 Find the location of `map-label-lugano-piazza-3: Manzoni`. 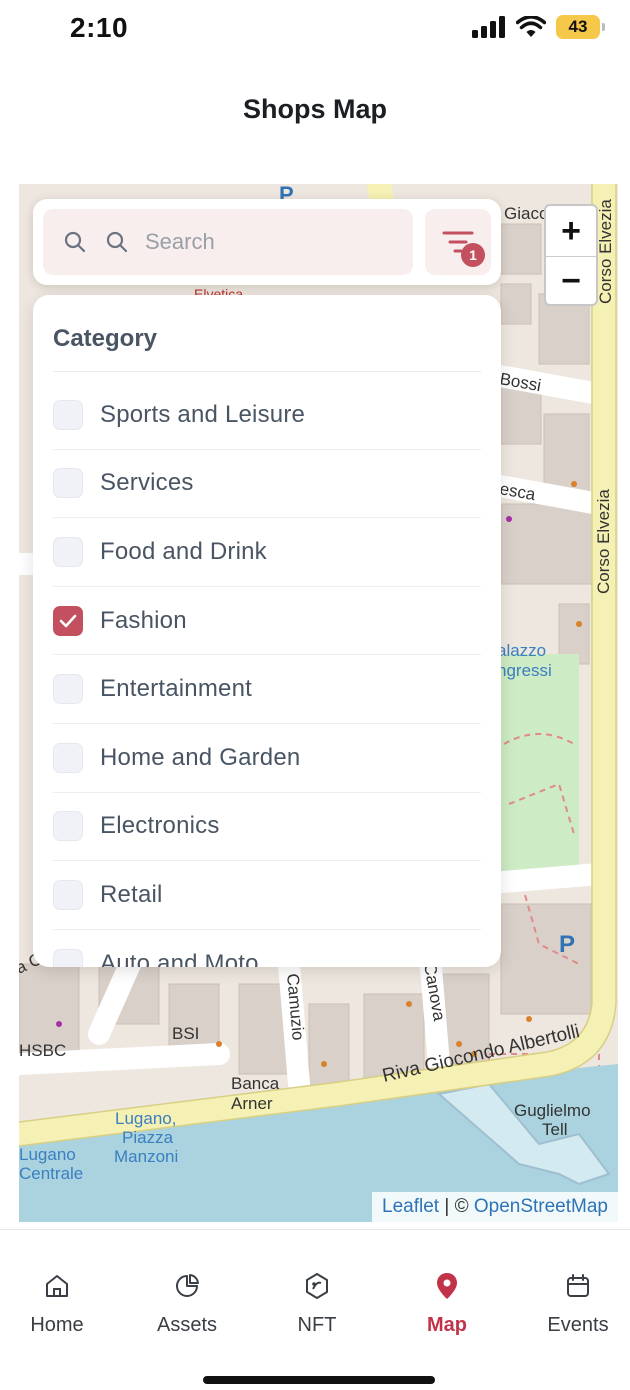

map-label-lugano-piazza-3: Manzoni is located at coordinates (146, 1156).